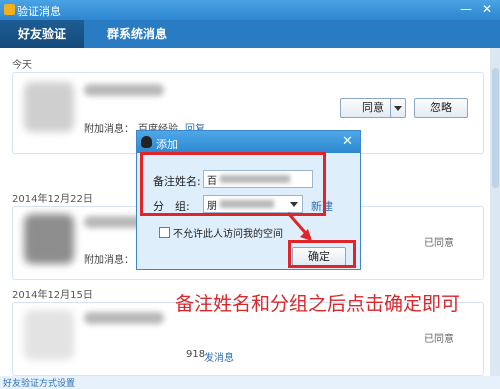 The height and width of the screenshot is (389, 500). What do you see at coordinates (299, 226) in the screenshot?
I see `arrow-icon` at bounding box center [299, 226].